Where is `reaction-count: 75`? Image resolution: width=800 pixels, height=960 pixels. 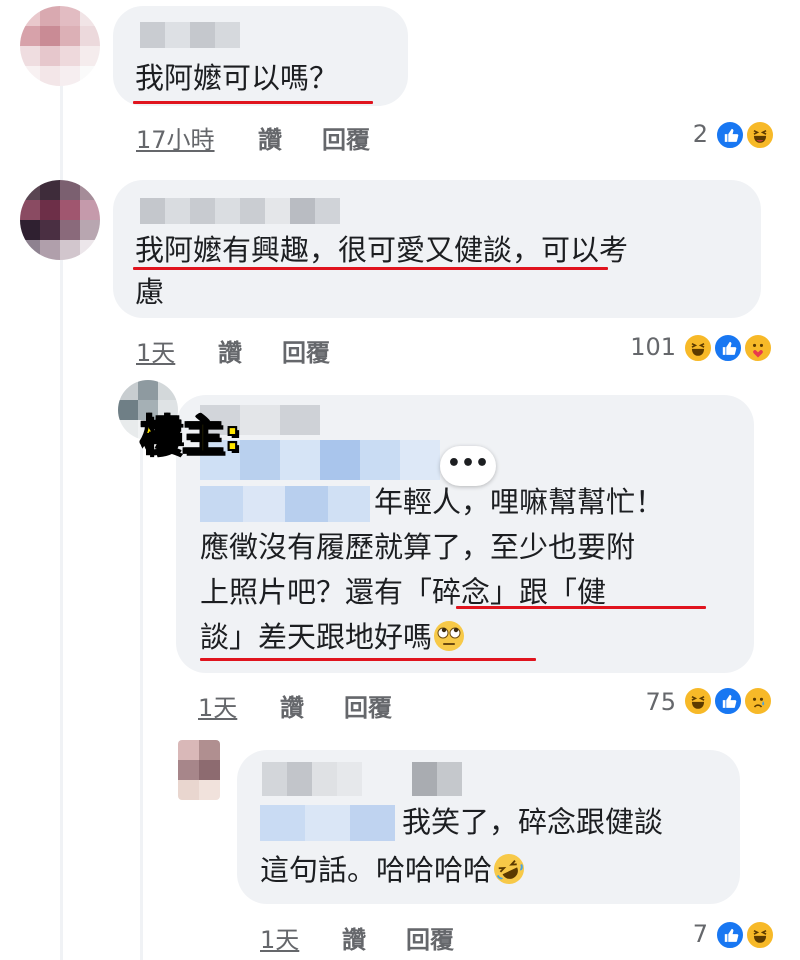 reaction-count: 75 is located at coordinates (653, 702).